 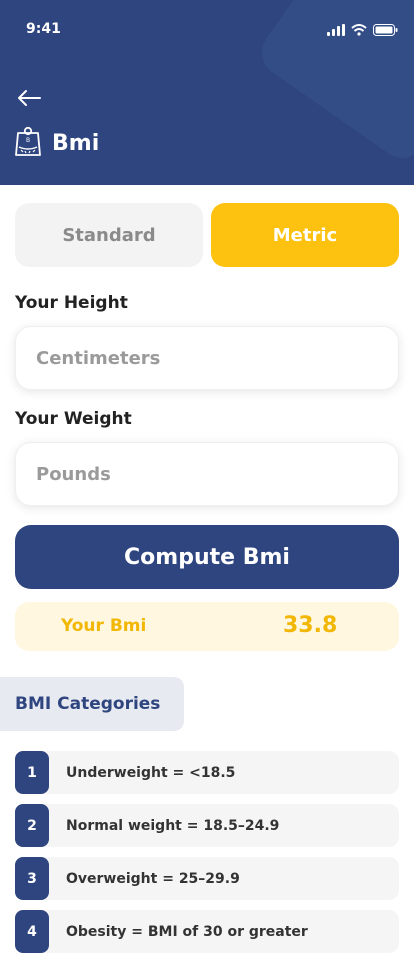 I want to click on wifi-icon, so click(x=359, y=30).